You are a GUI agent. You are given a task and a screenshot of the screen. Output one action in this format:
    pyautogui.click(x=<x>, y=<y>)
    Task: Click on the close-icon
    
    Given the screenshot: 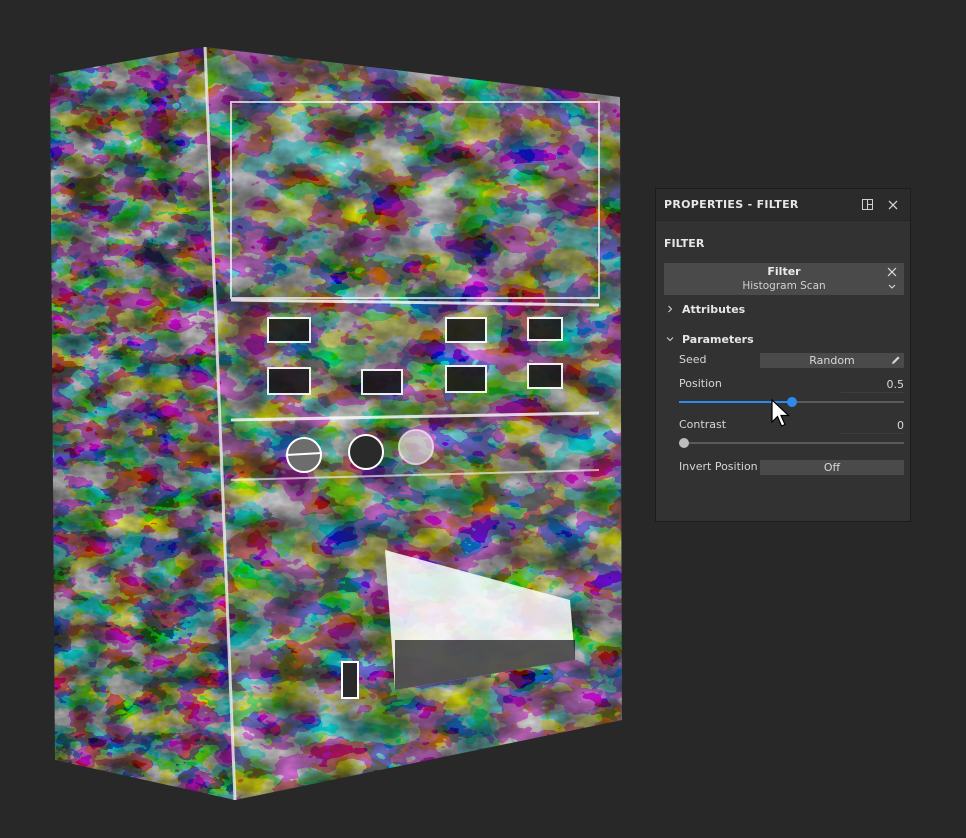 What is the action you would take?
    pyautogui.click(x=893, y=205)
    